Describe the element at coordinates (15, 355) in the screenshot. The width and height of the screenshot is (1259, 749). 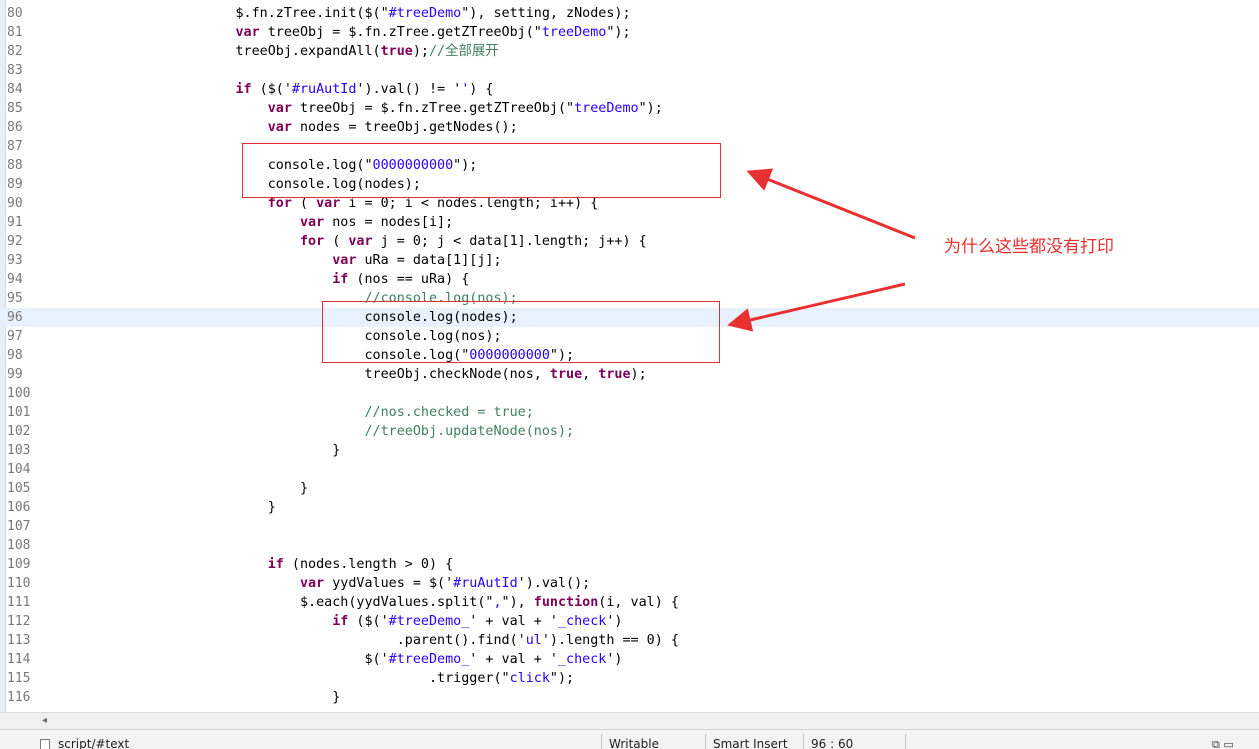
I see `line-number: 98` at that location.